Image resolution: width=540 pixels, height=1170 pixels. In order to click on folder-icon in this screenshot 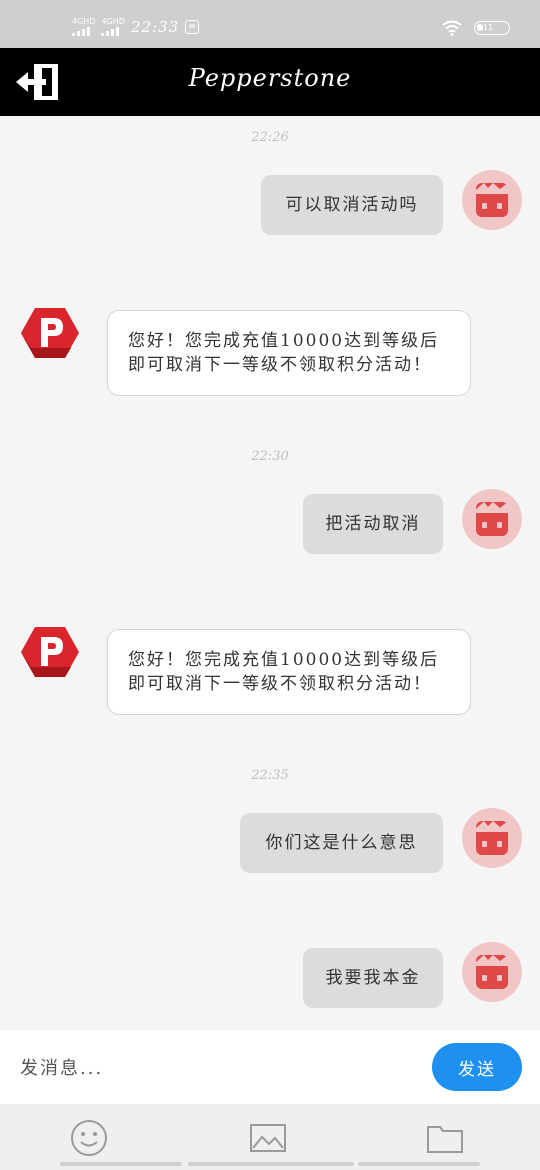, I will do `click(445, 1139)`.